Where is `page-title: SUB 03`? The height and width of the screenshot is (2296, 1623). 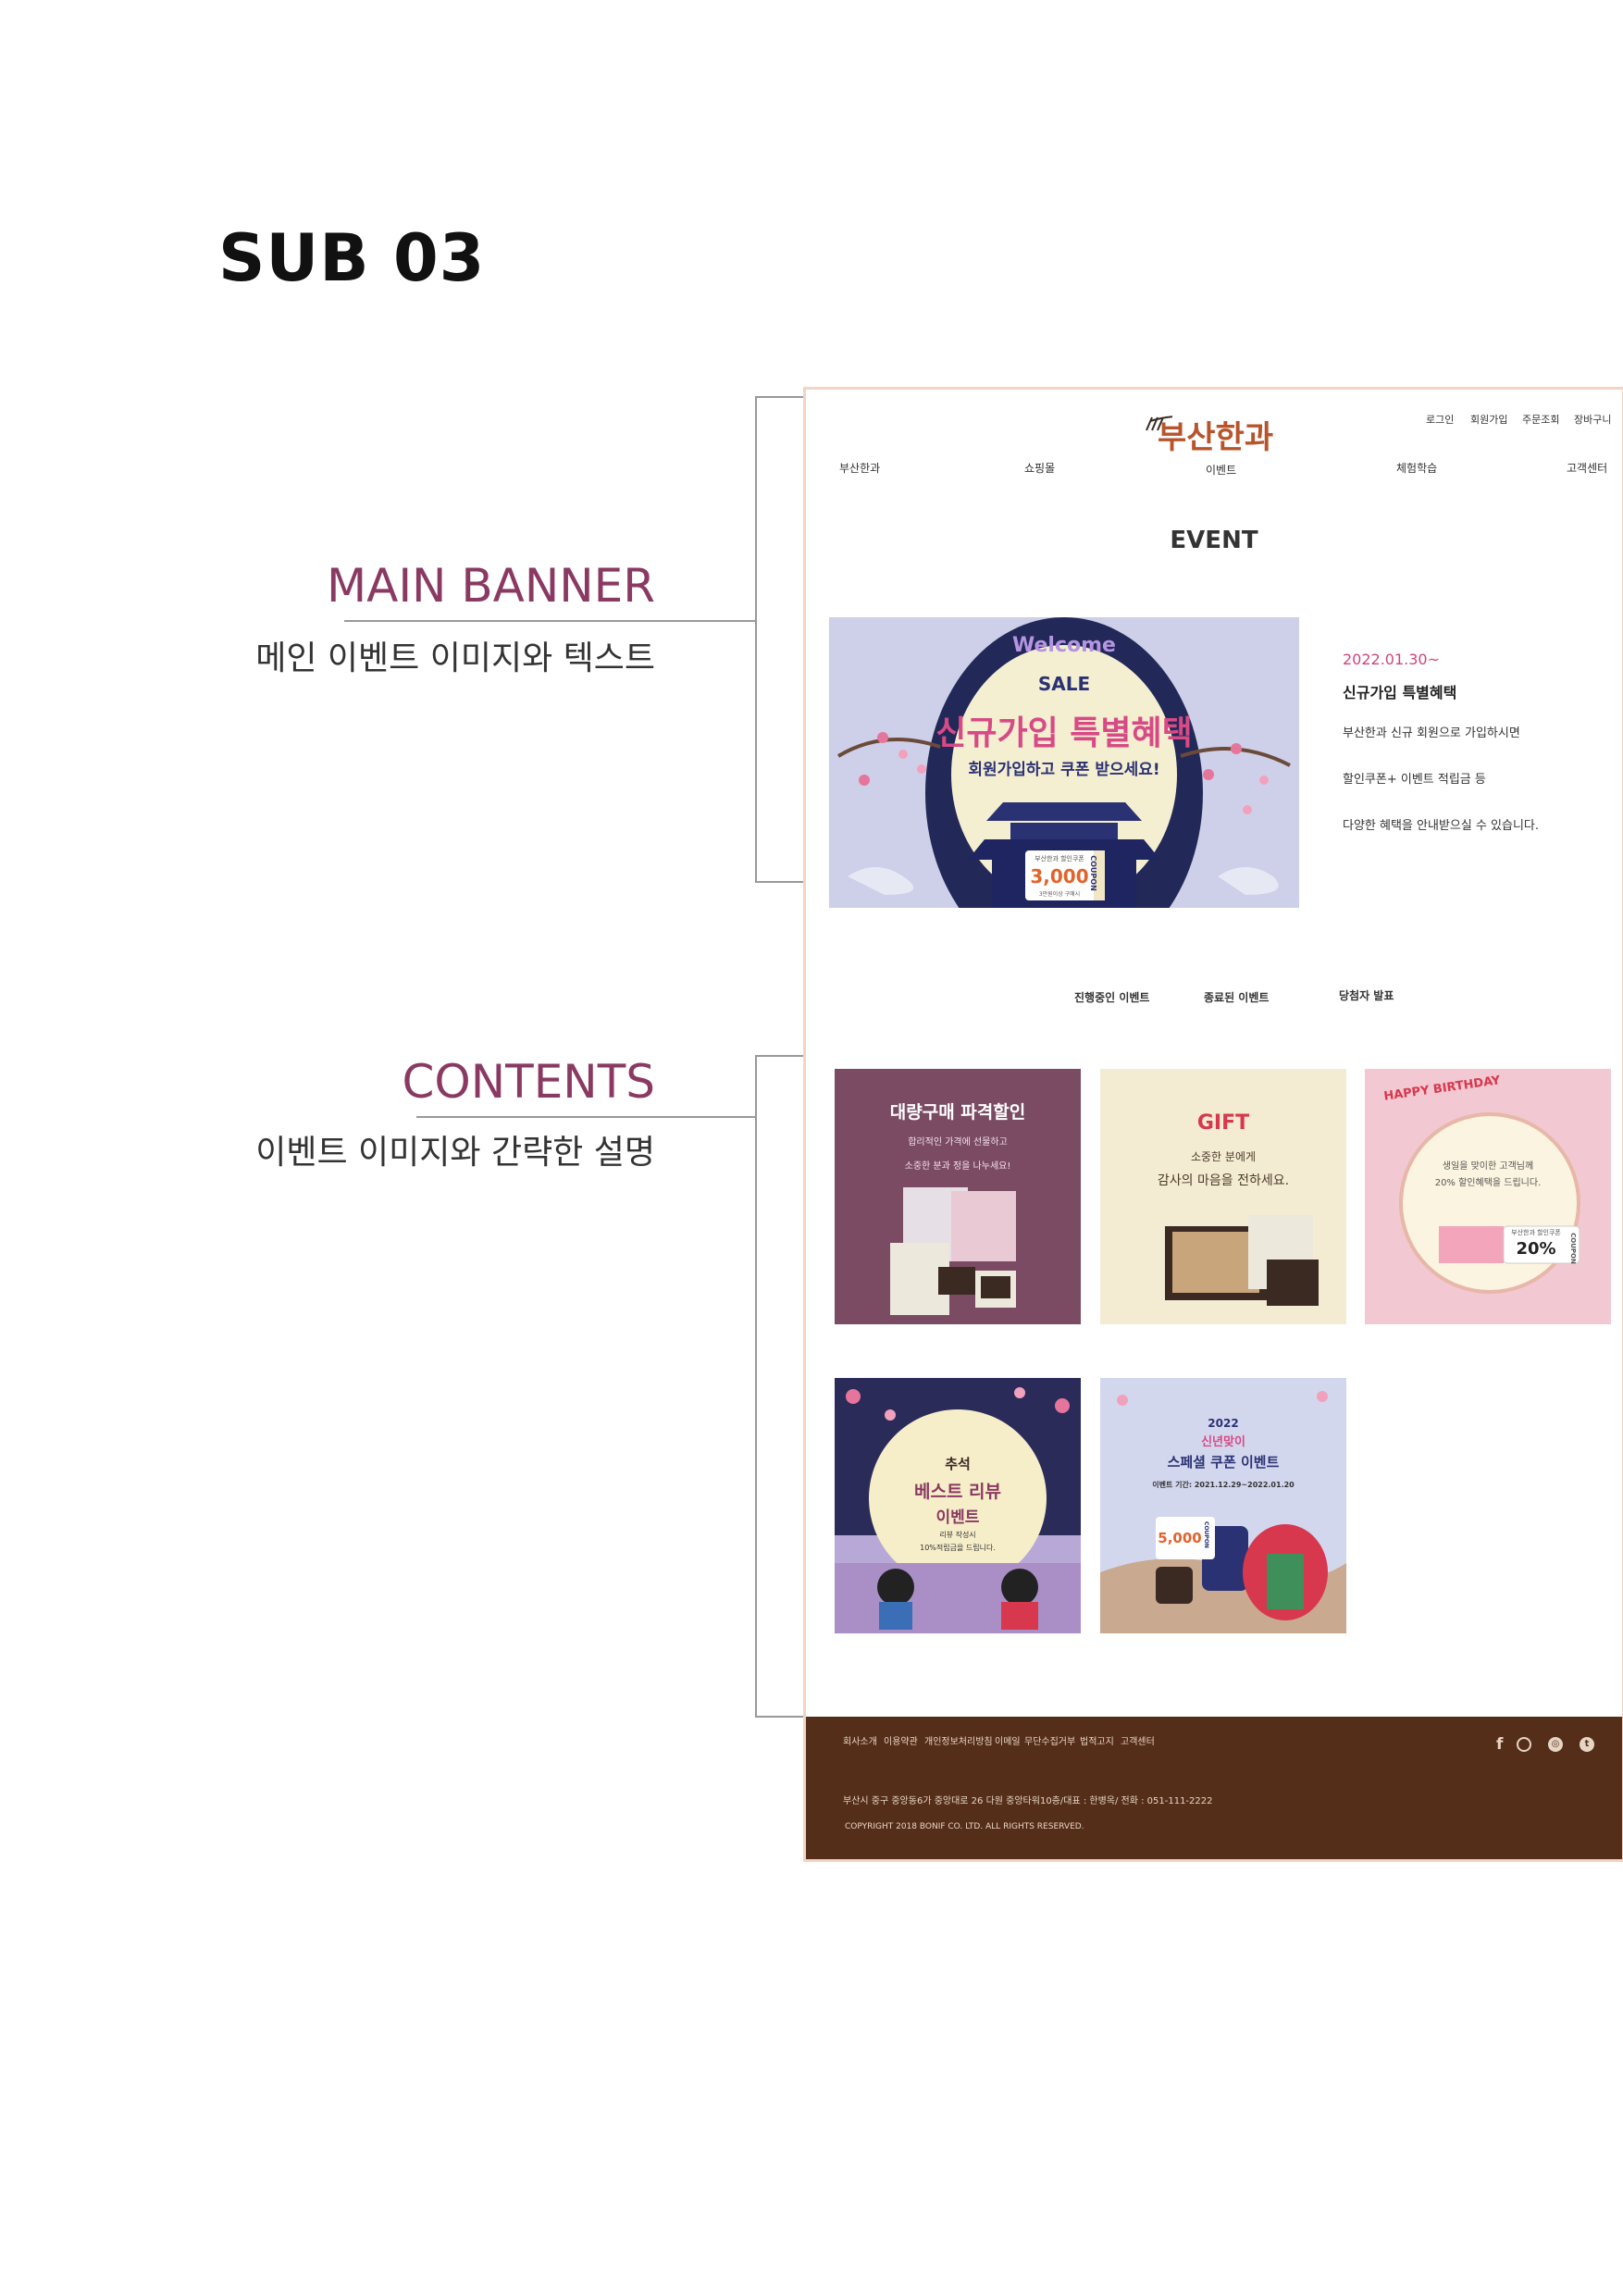
page-title: SUB 03 is located at coordinates (352, 258).